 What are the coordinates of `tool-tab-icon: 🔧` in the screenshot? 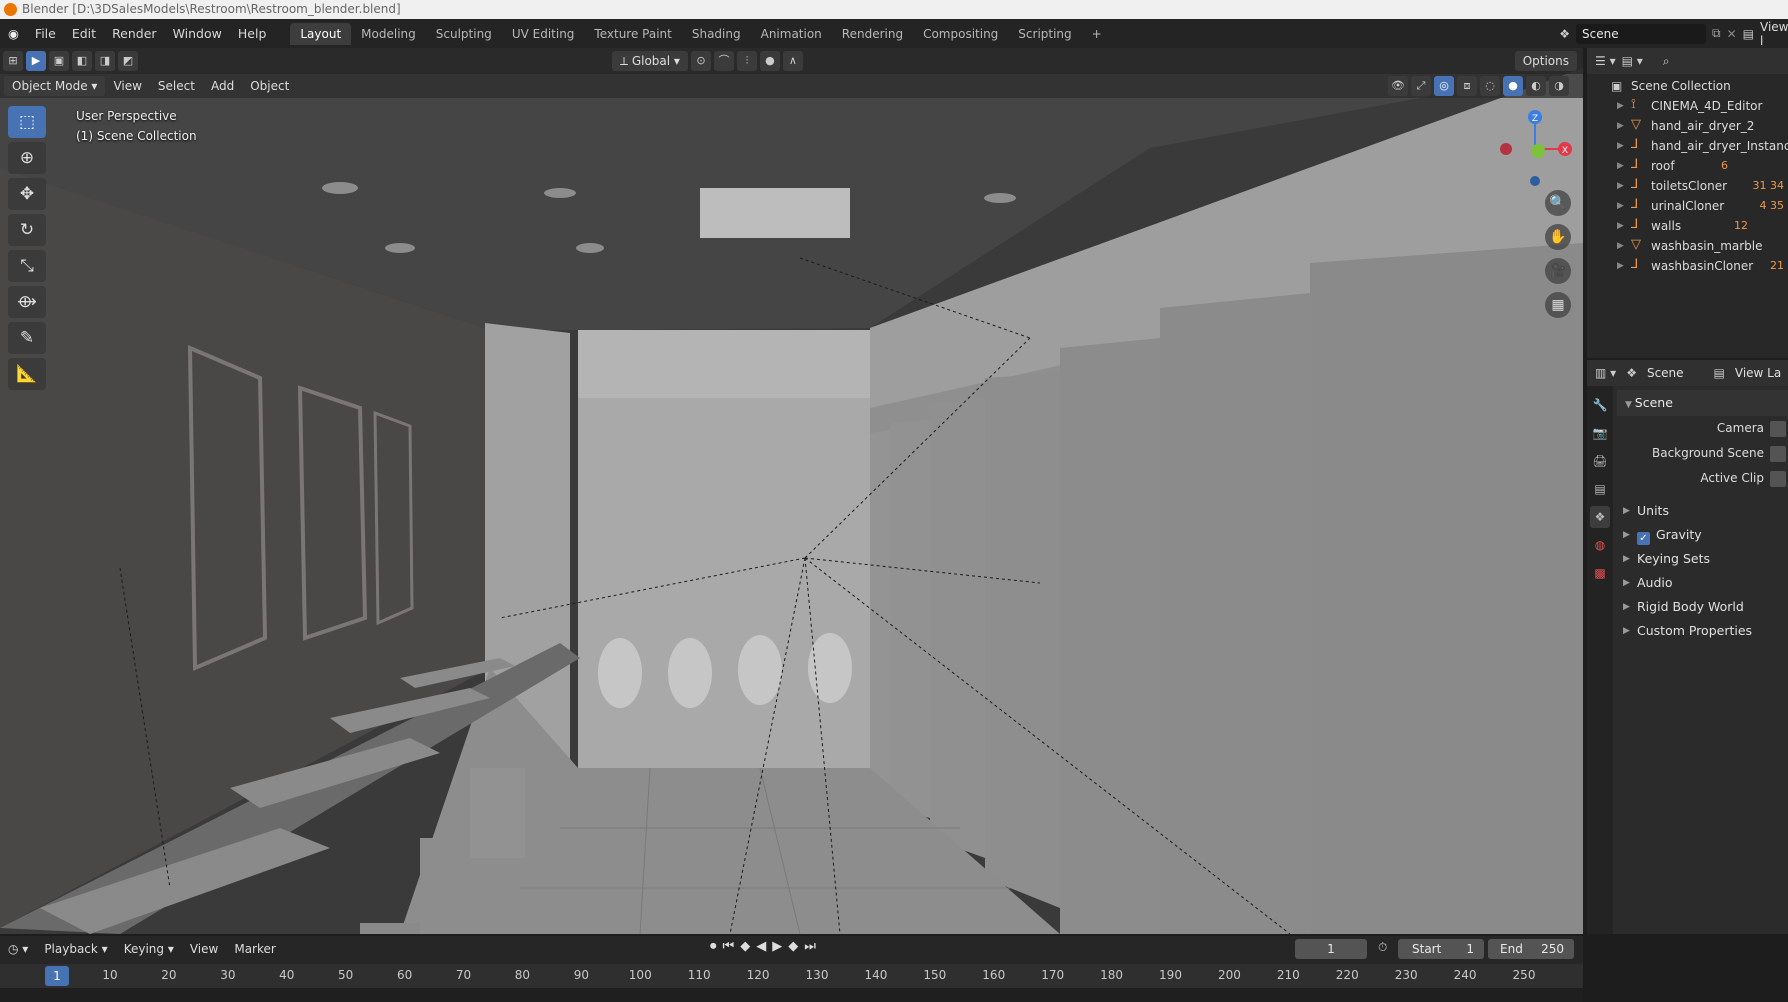 It's located at (1600, 405).